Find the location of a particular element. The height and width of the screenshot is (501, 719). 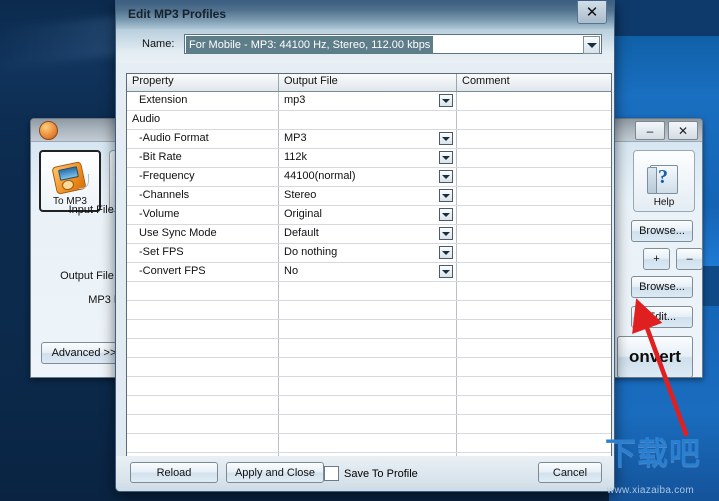

table-row: Use Sync Mode Default is located at coordinates (369, 234).